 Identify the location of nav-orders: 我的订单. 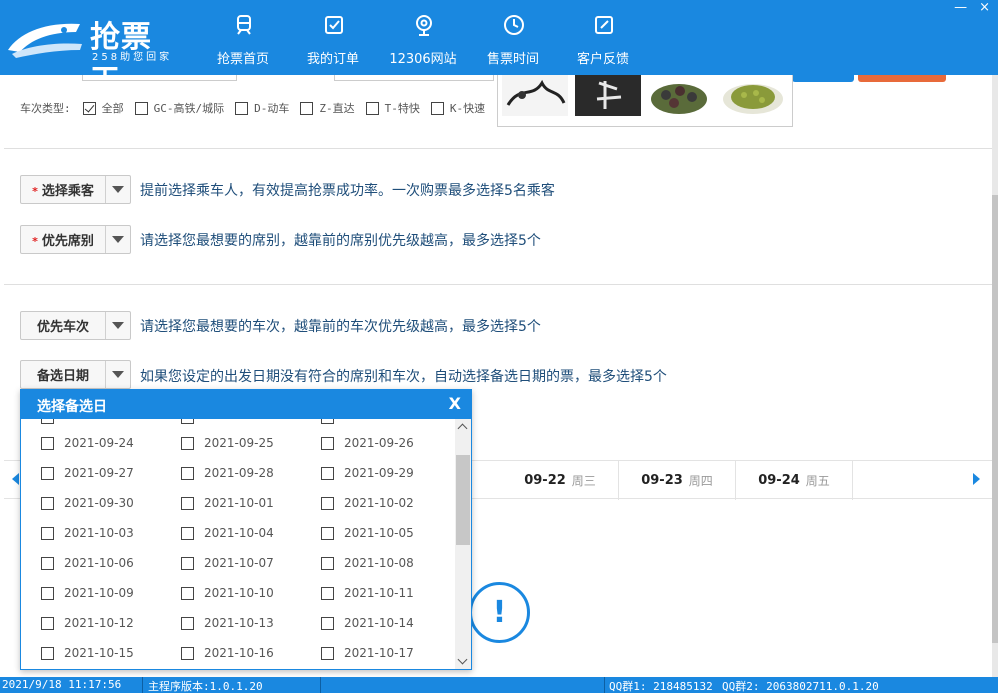
(333, 37).